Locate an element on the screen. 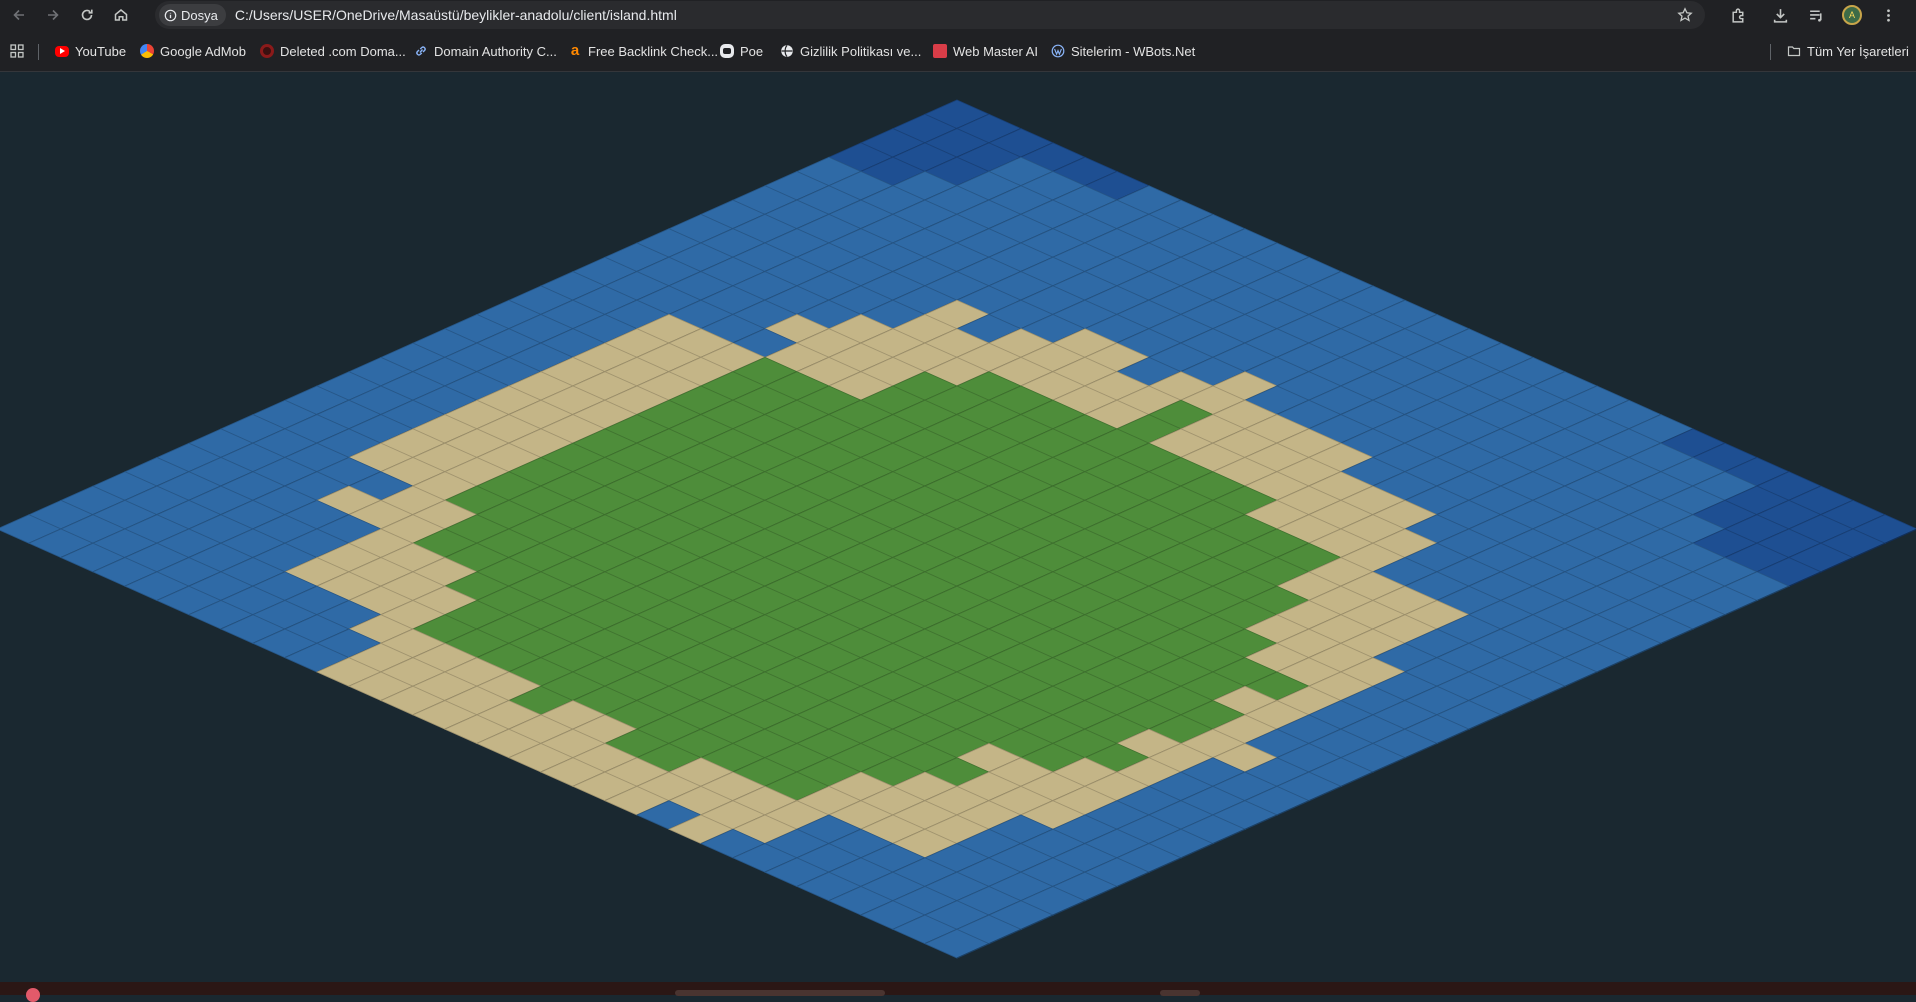  all-bookmarks-label: Tüm Yer İşaretleri is located at coordinates (1858, 51).